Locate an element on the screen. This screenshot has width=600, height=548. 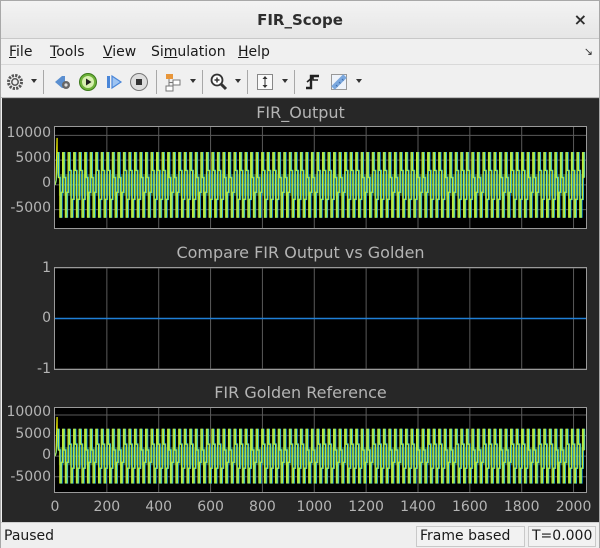
x-tick-label: 1200 is located at coordinates (366, 507).